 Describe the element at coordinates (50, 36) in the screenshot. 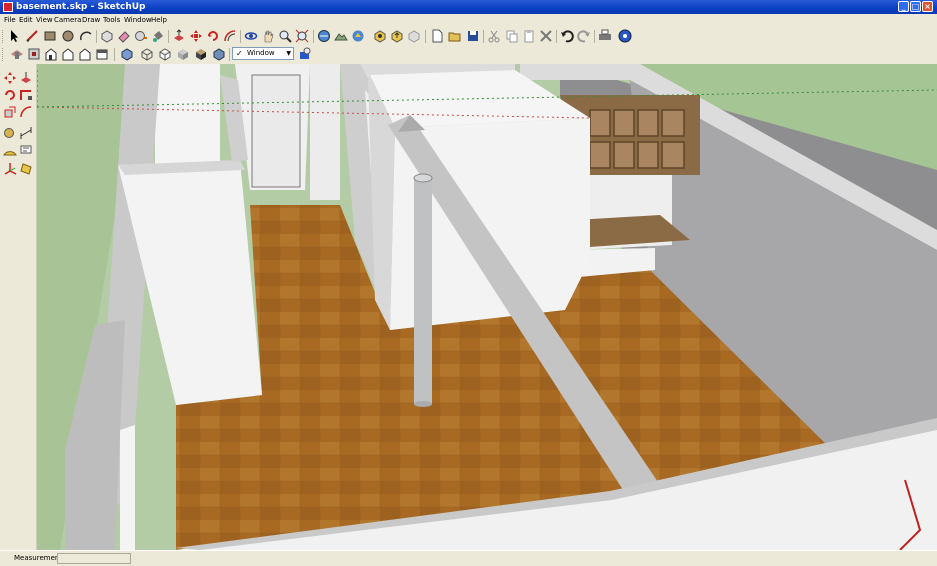

I see `rectangle-icon` at that location.